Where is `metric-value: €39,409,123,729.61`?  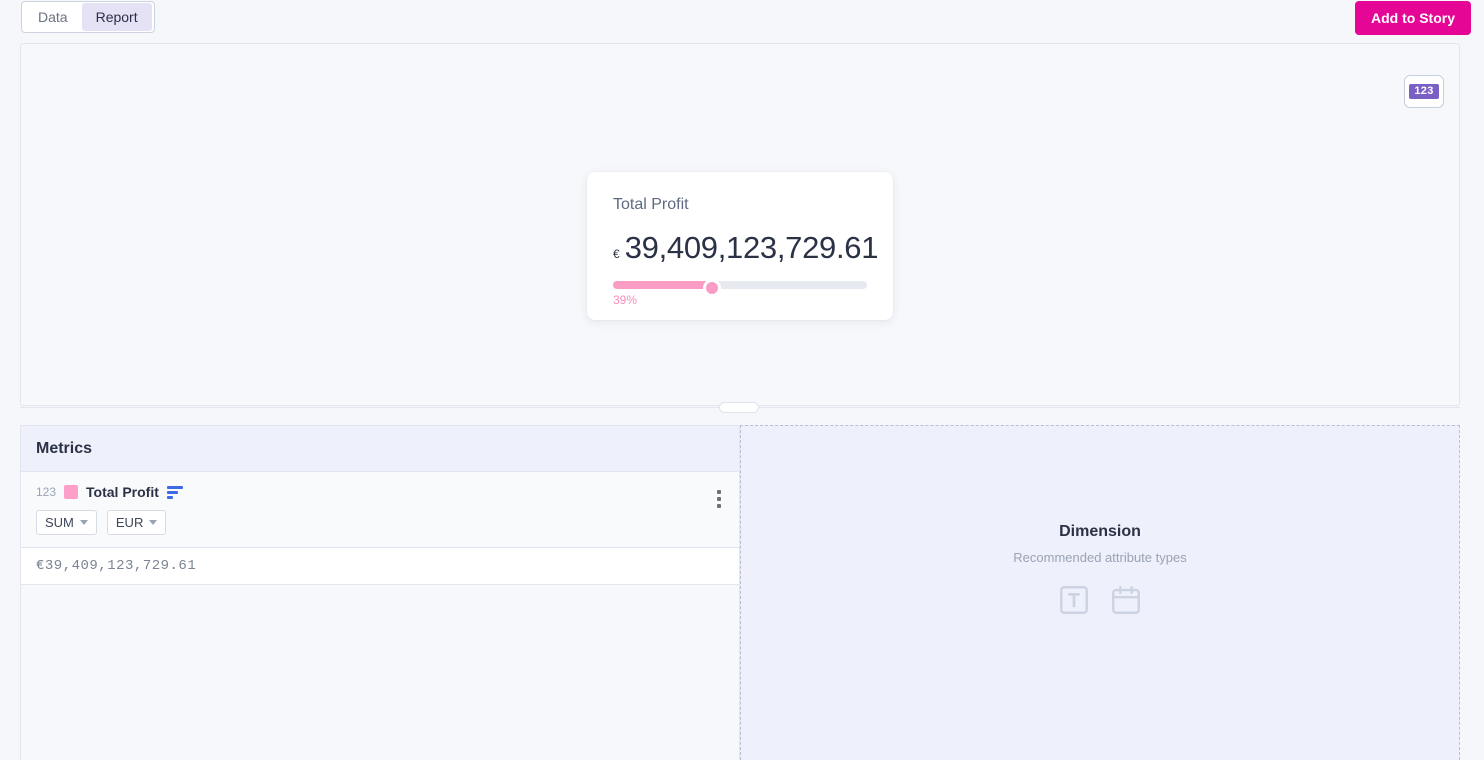
metric-value: €39,409,123,729.61 is located at coordinates (116, 566).